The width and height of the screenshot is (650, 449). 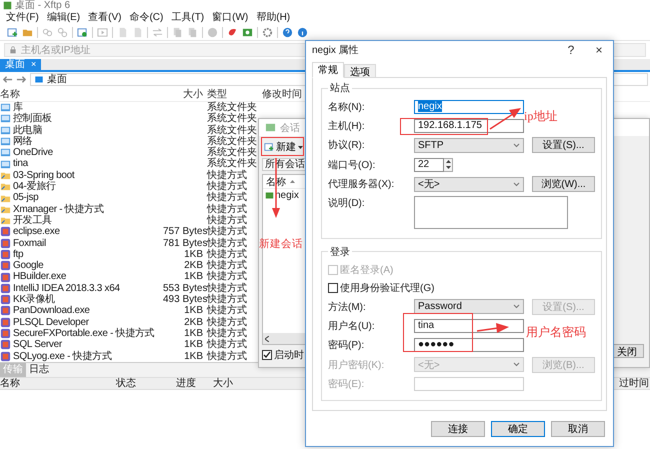 What do you see at coordinates (357, 365) in the screenshot?
I see `field-label: 用户密钥(K):` at bounding box center [357, 365].